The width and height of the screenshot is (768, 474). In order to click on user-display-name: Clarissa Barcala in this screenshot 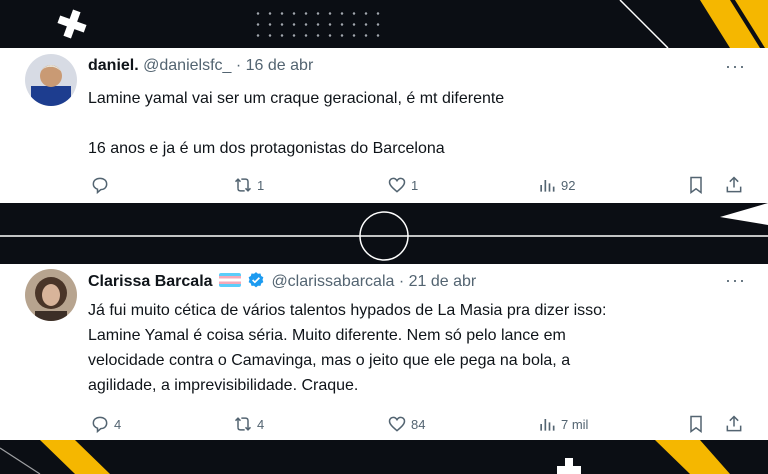, I will do `click(150, 281)`.